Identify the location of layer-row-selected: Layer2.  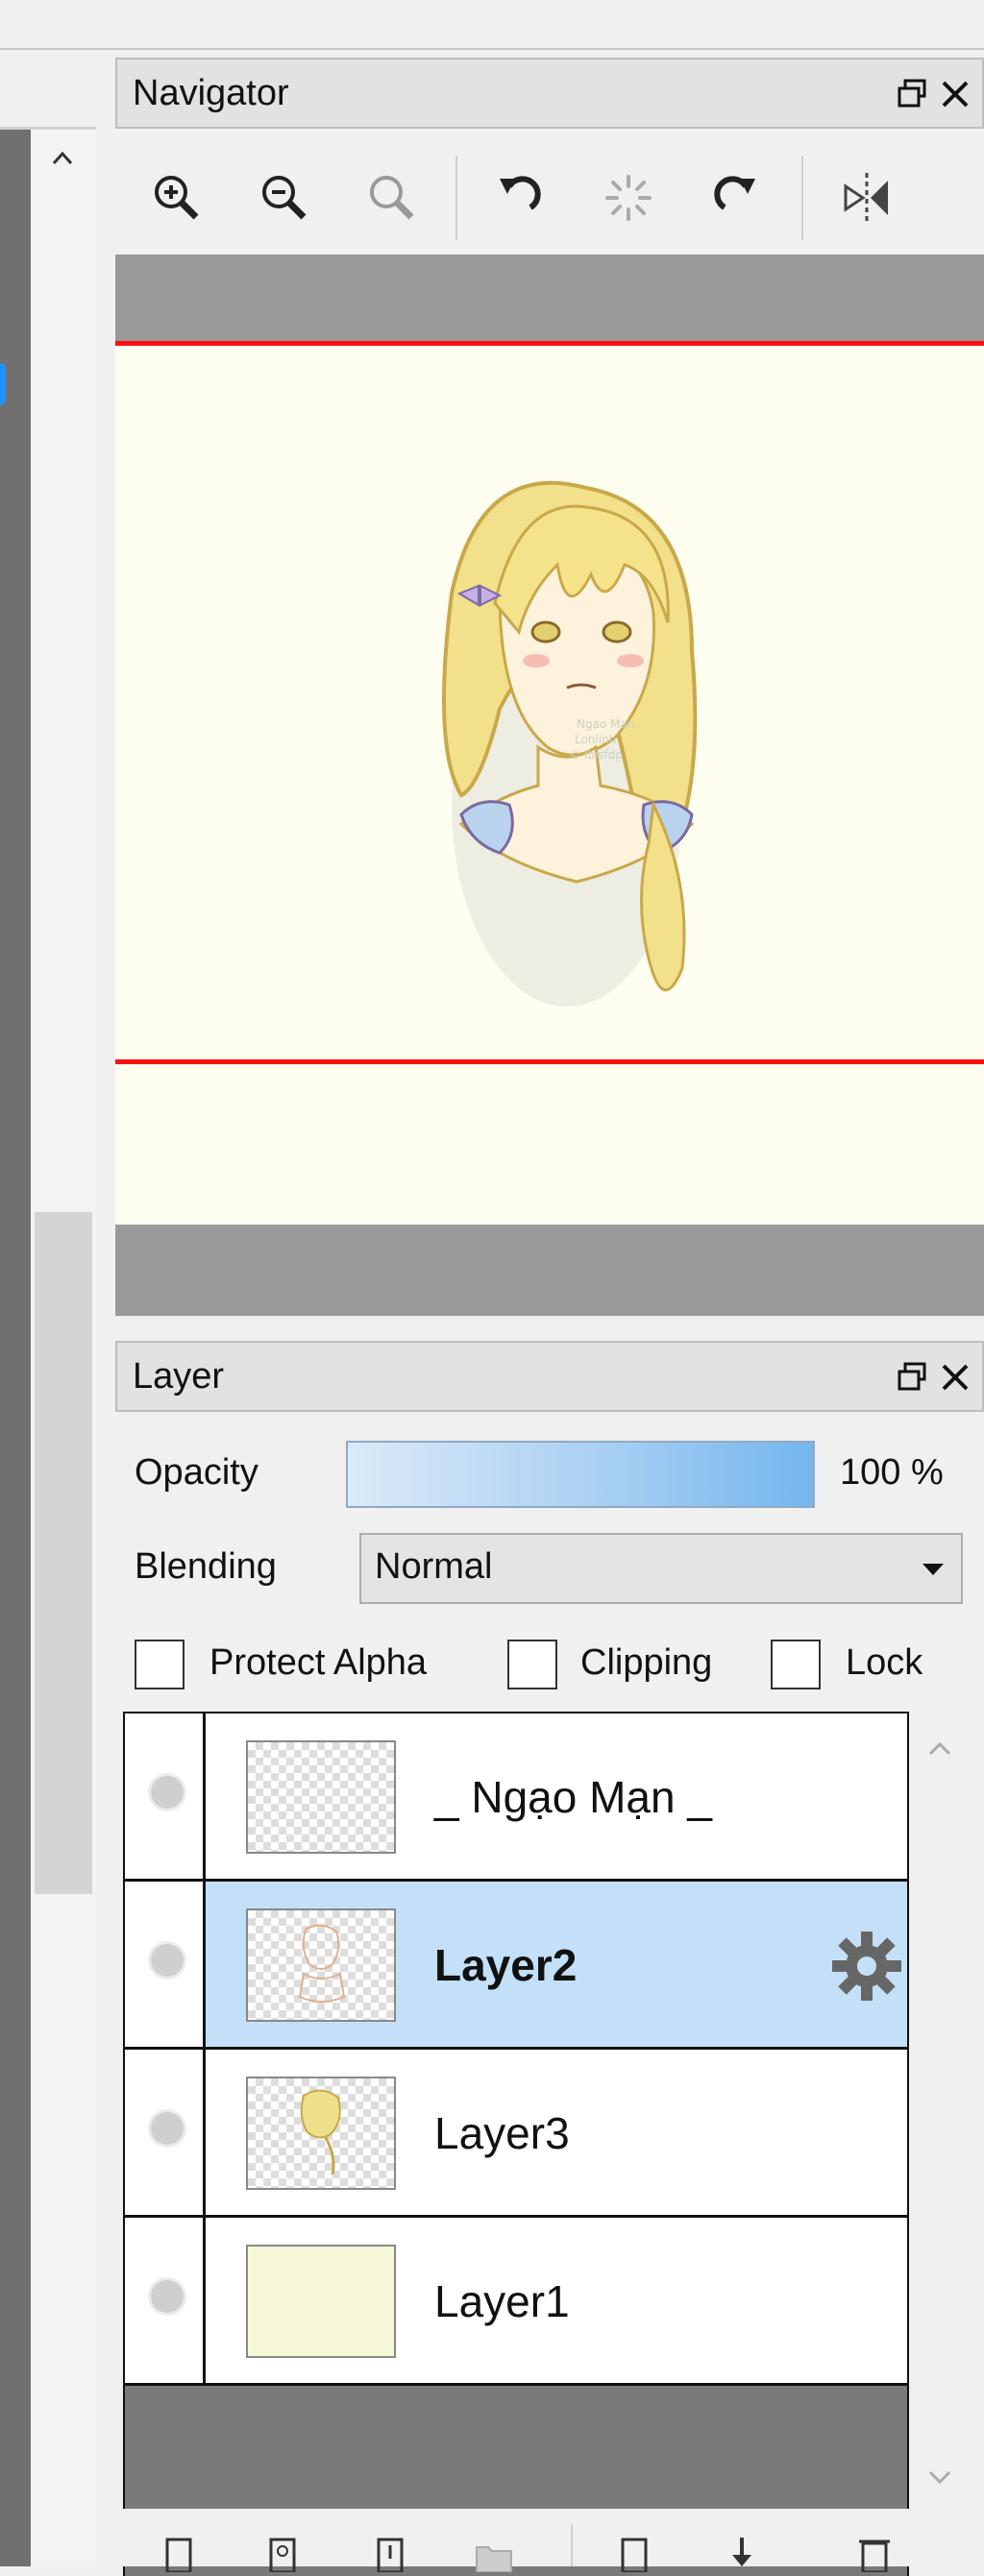
(516, 1966).